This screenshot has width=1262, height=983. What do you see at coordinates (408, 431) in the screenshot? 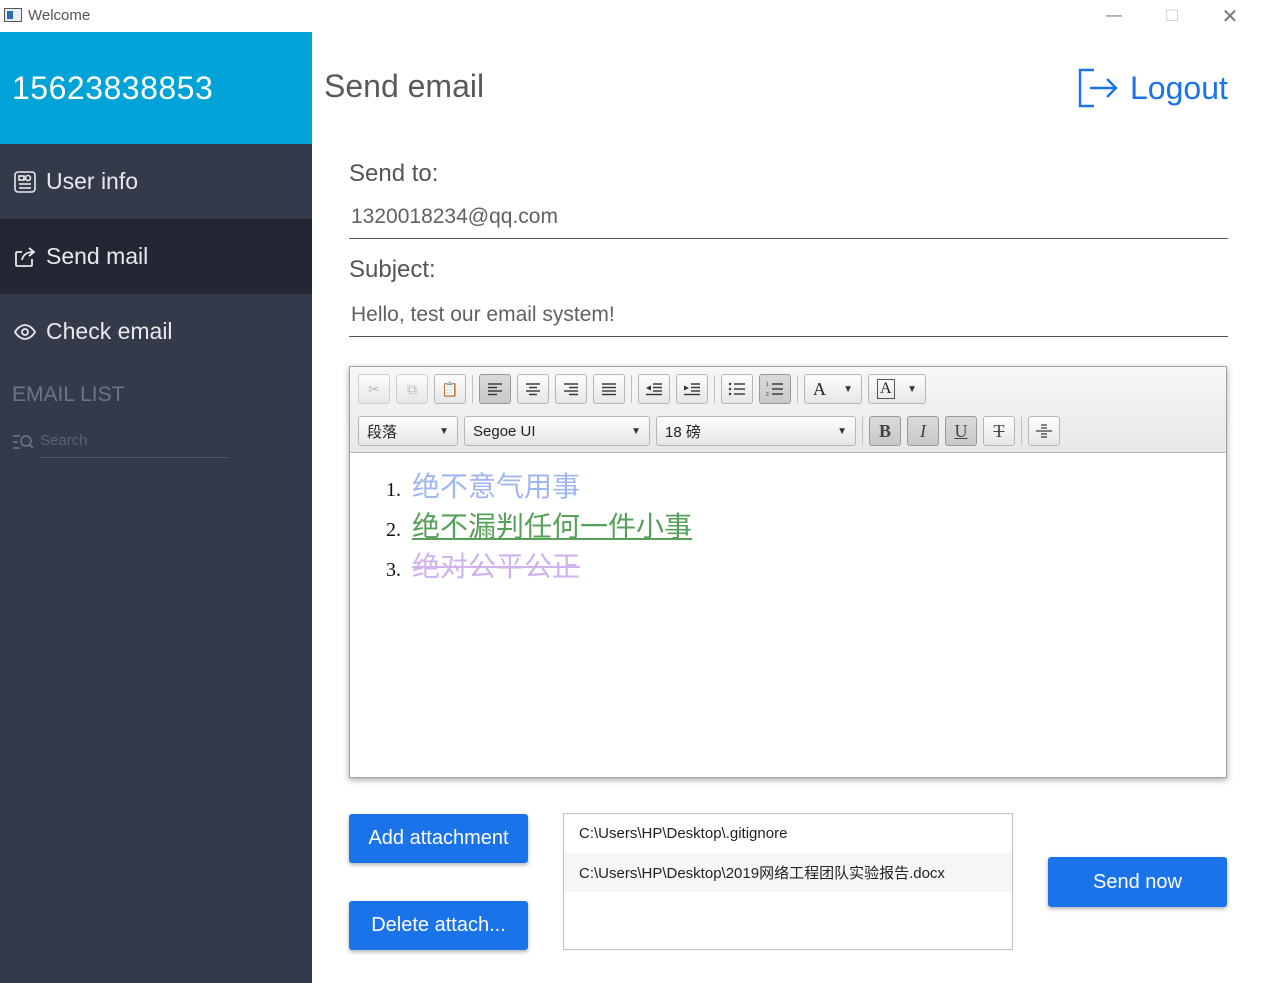
I see `paragraph-style-select: 段落 ▼` at bounding box center [408, 431].